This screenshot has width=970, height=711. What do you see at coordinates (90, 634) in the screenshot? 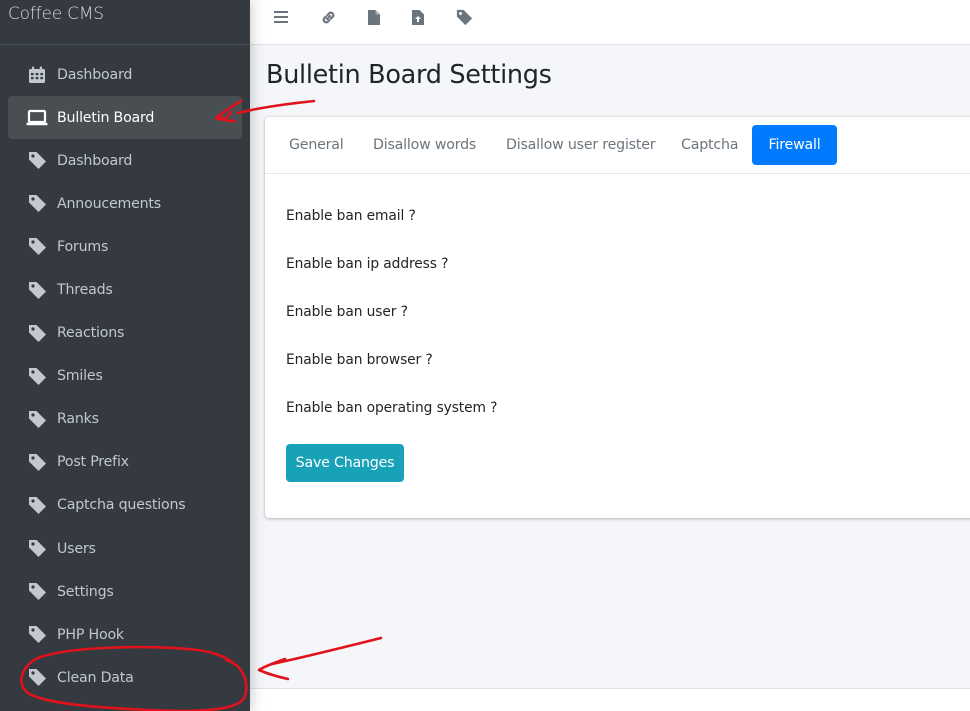
I see `sidebar-item-label: PHP Hook` at bounding box center [90, 634].